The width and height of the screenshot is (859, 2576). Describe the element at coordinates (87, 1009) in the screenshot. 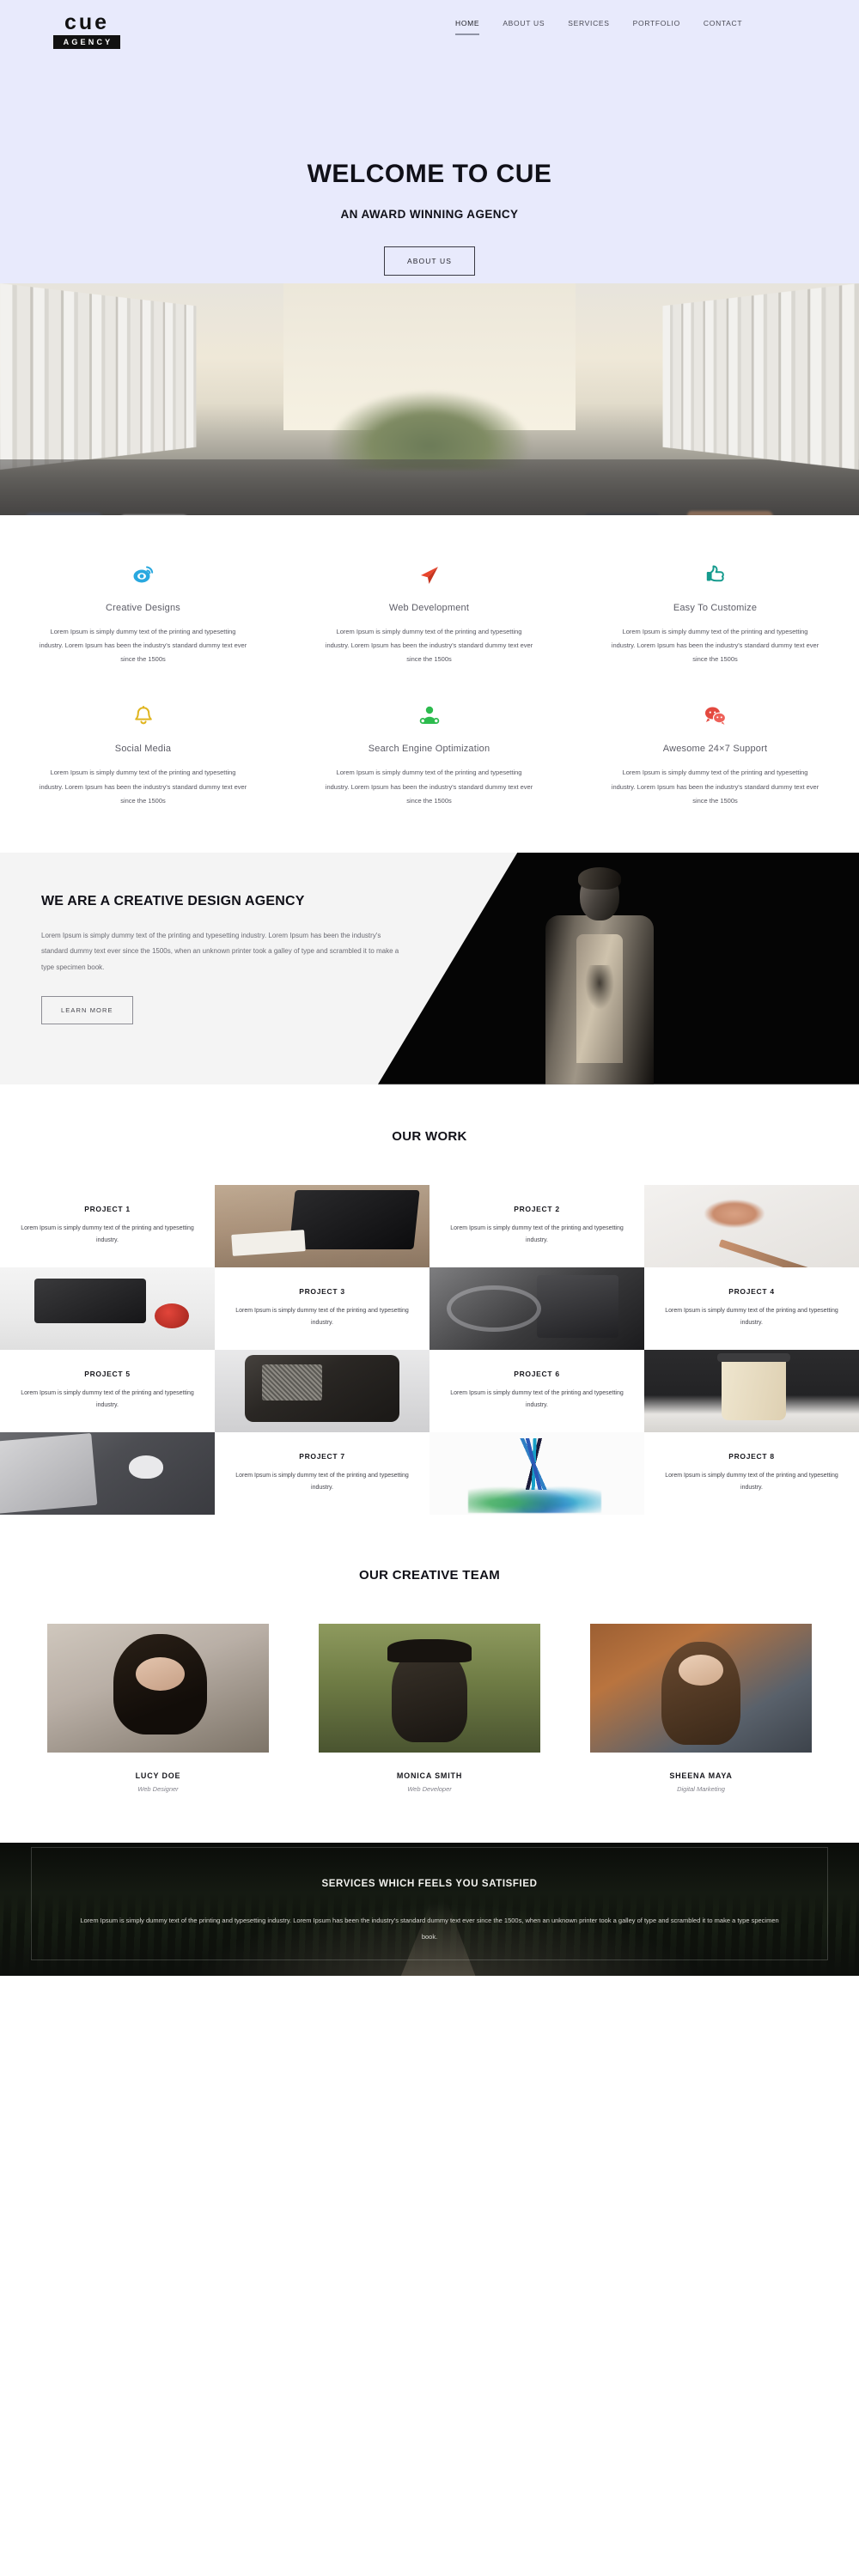

I see `learn-more-button: LEARN MORE` at that location.